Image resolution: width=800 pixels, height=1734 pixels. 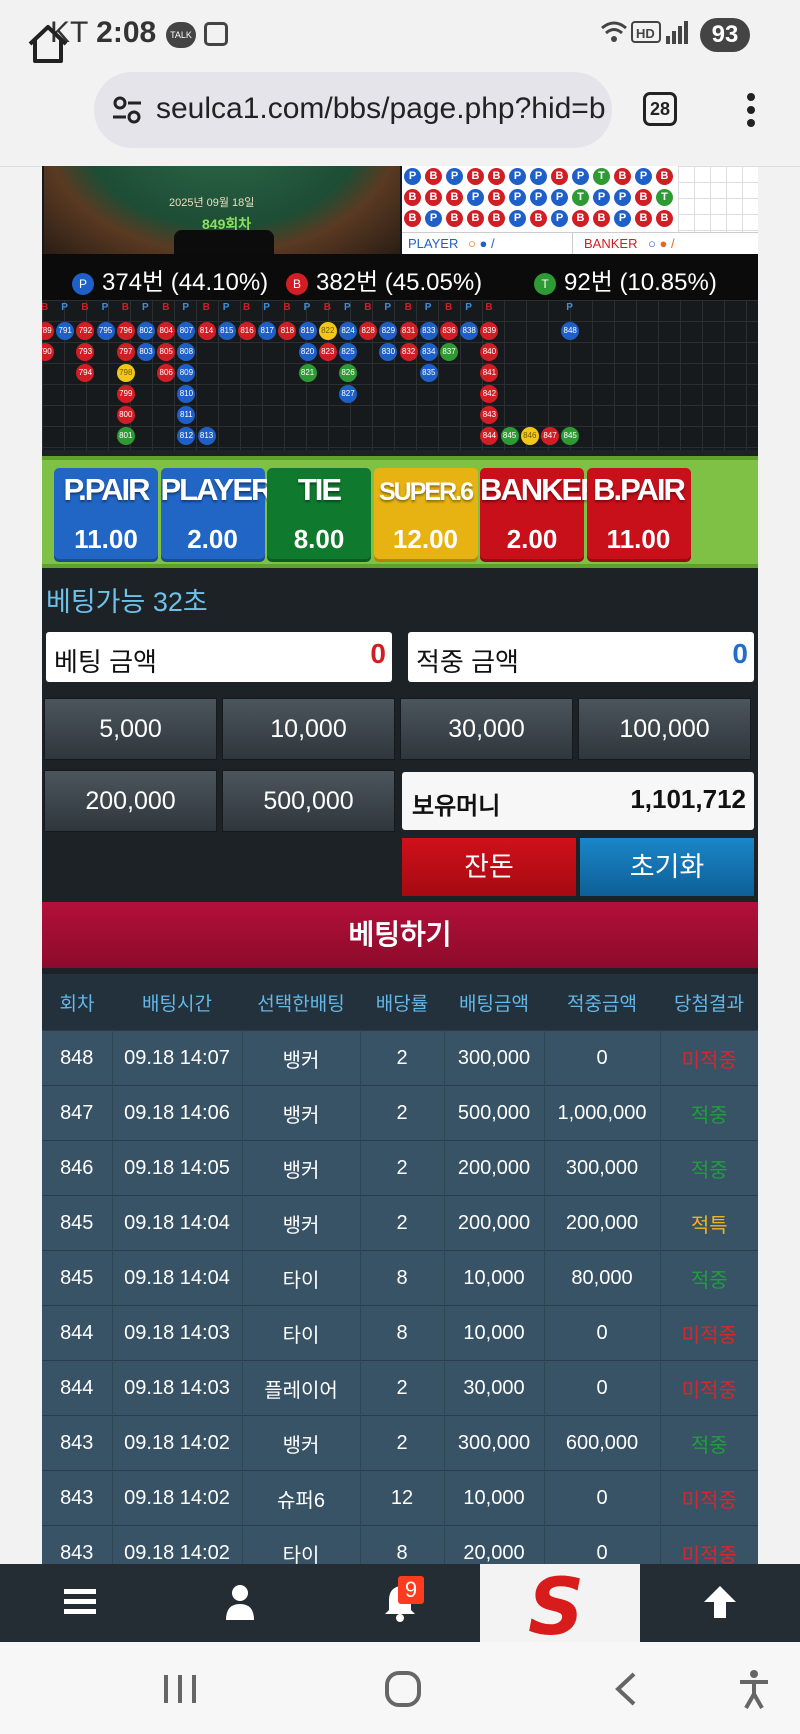 I want to click on bet-option-name: PLAYER, so click(x=217, y=489).